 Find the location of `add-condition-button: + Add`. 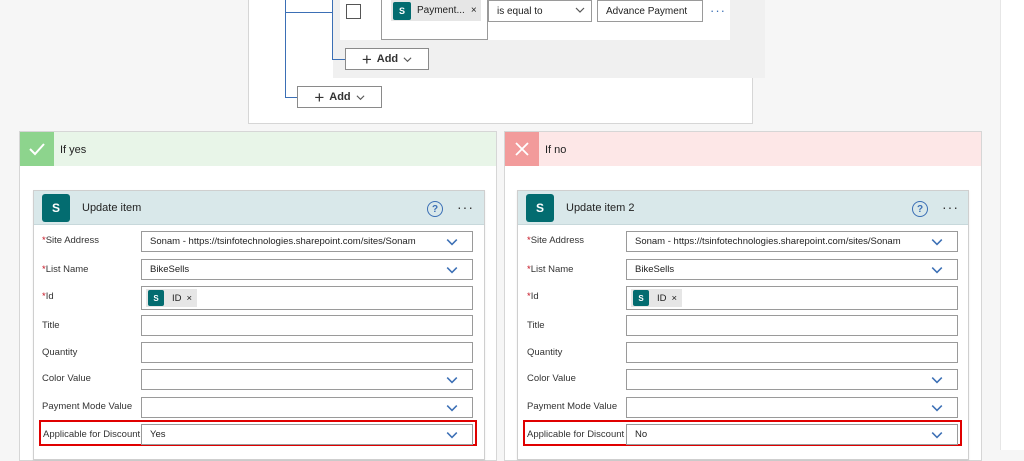

add-condition-button: + Add is located at coordinates (387, 59).